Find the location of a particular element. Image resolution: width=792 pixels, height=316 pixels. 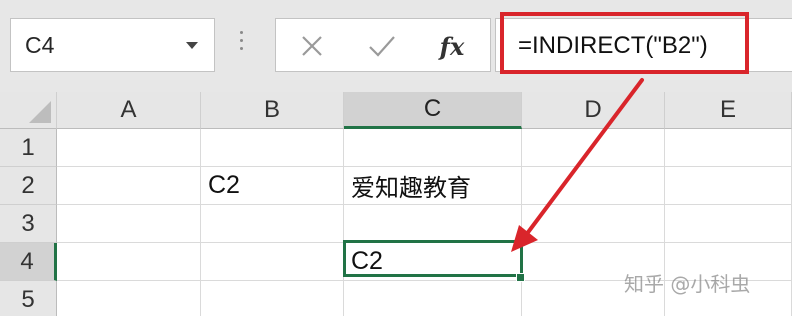

cell-b4 is located at coordinates (272, 262).